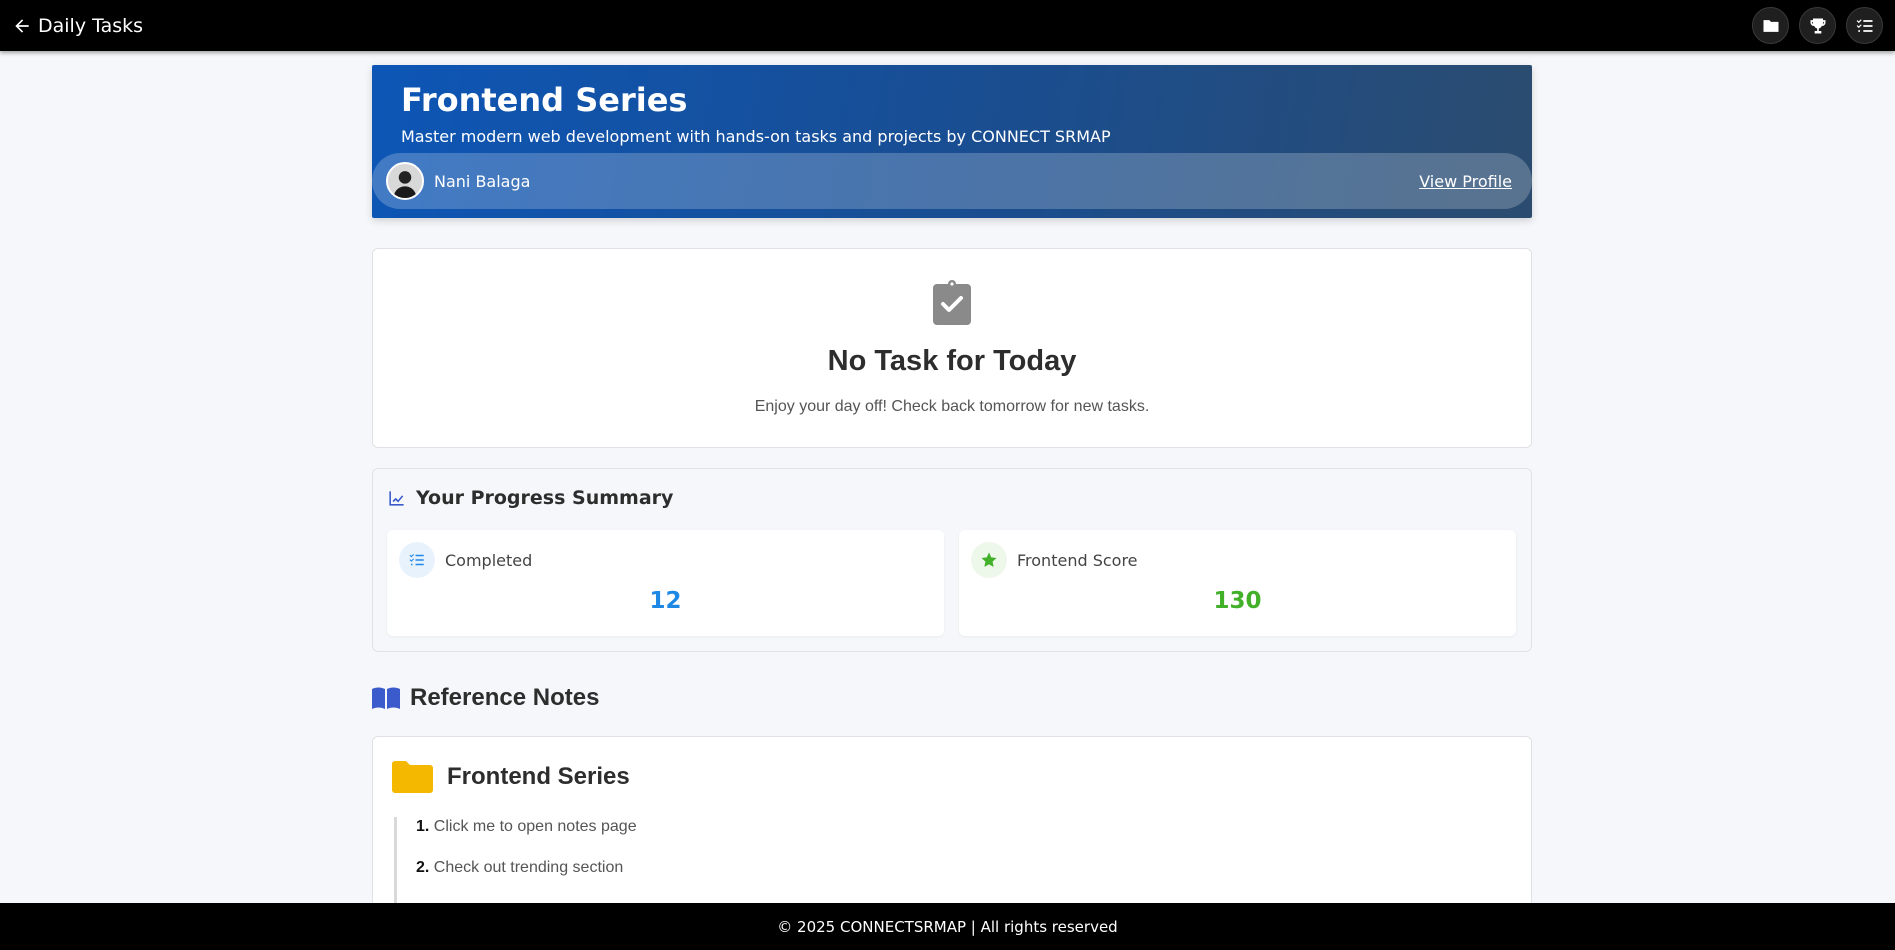 Image resolution: width=1895 pixels, height=950 pixels. Describe the element at coordinates (665, 583) in the screenshot. I see `completed-stat-card: Completed 12` at that location.